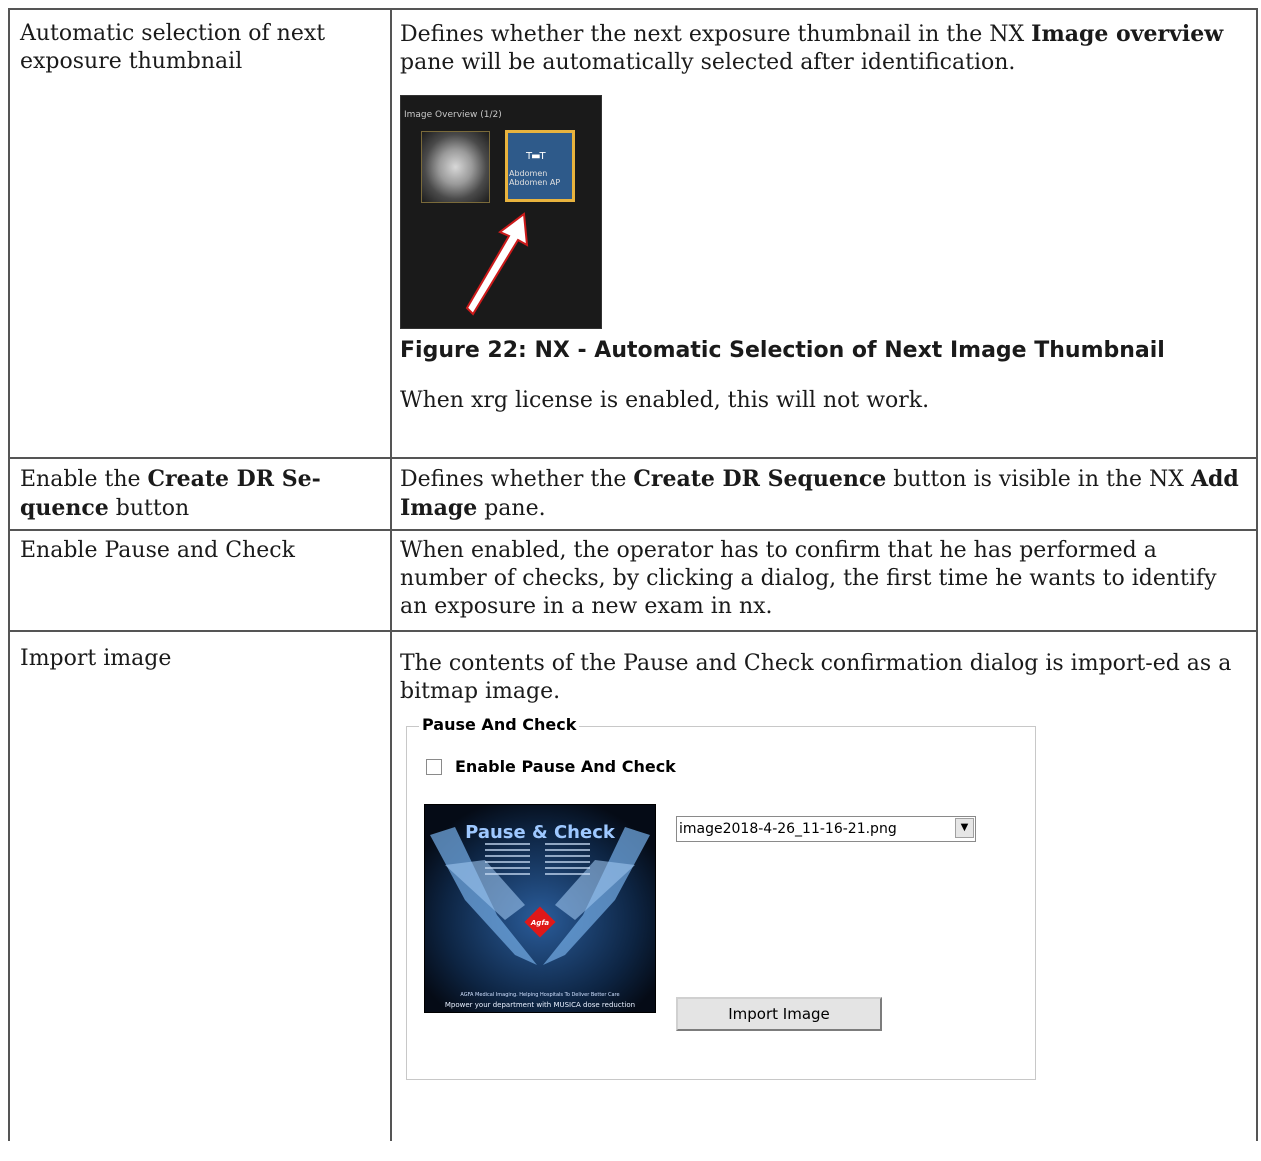 Image resolution: width=1261 pixels, height=1161 pixels. Describe the element at coordinates (760, 479) in the screenshot. I see `button-name: Create DR Sequence` at that location.